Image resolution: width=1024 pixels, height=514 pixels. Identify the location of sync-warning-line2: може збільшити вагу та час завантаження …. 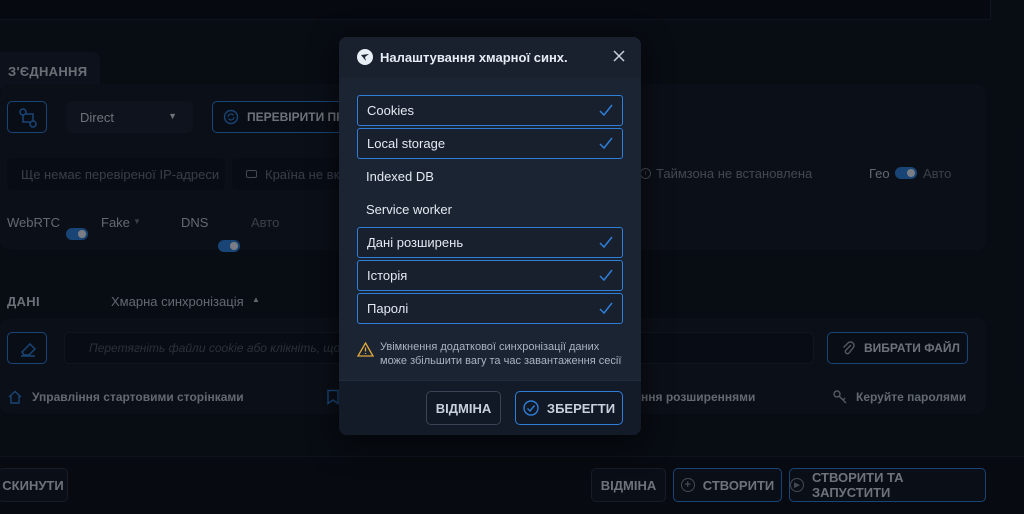
(501, 361).